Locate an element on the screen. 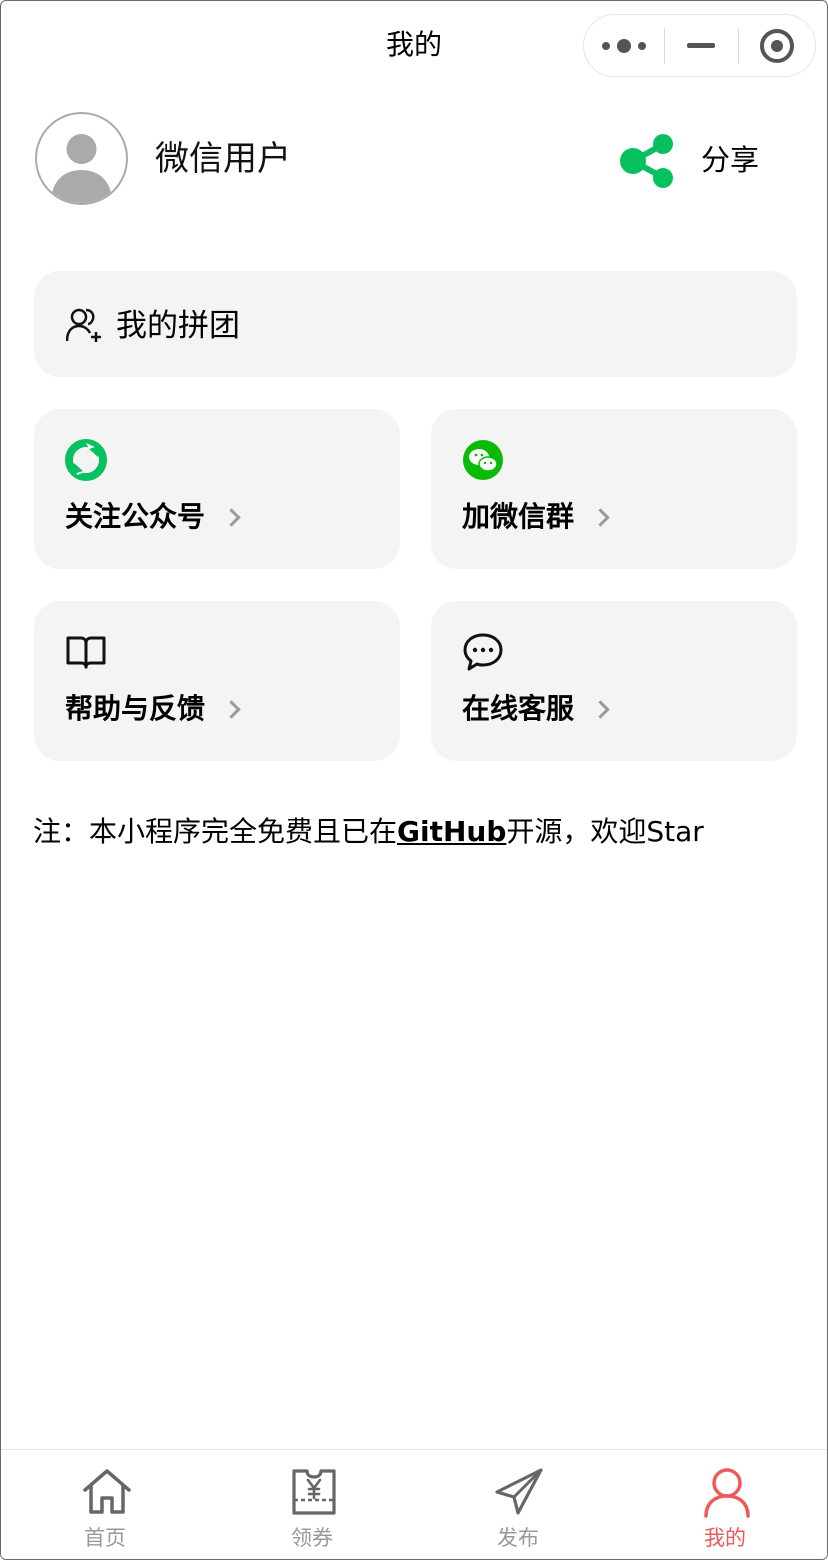 The height and width of the screenshot is (1560, 828). chat-bubble-icon is located at coordinates (483, 652).